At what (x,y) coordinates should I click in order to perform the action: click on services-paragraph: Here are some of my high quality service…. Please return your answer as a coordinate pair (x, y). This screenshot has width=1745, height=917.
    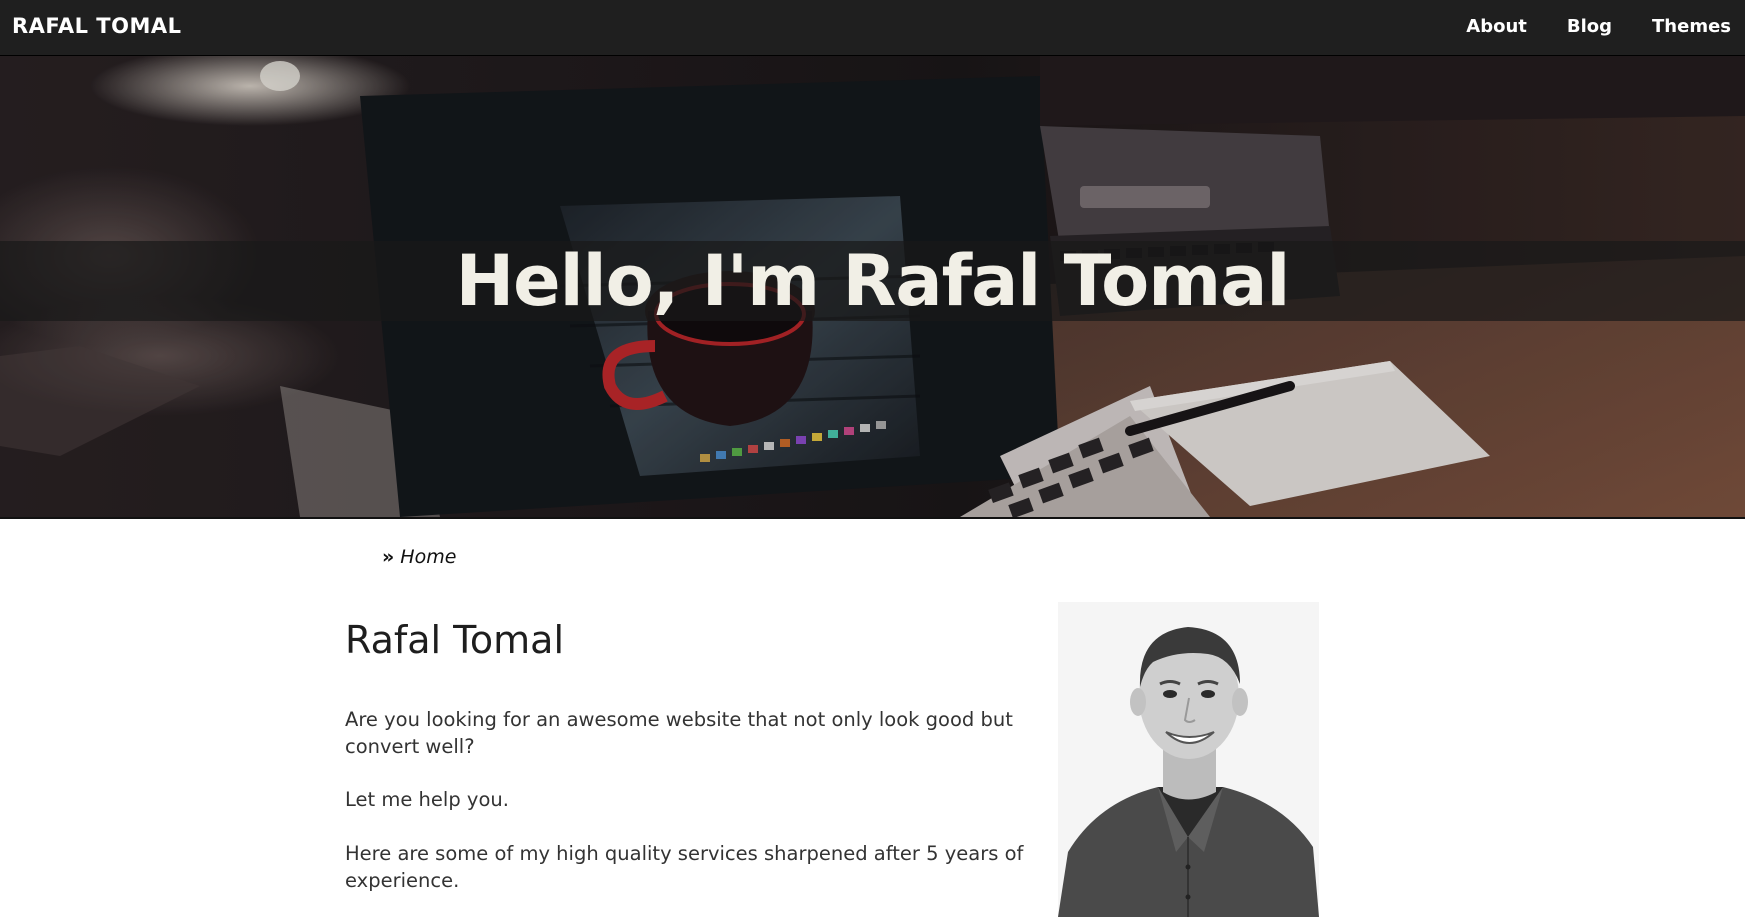
    Looking at the image, I should click on (684, 867).